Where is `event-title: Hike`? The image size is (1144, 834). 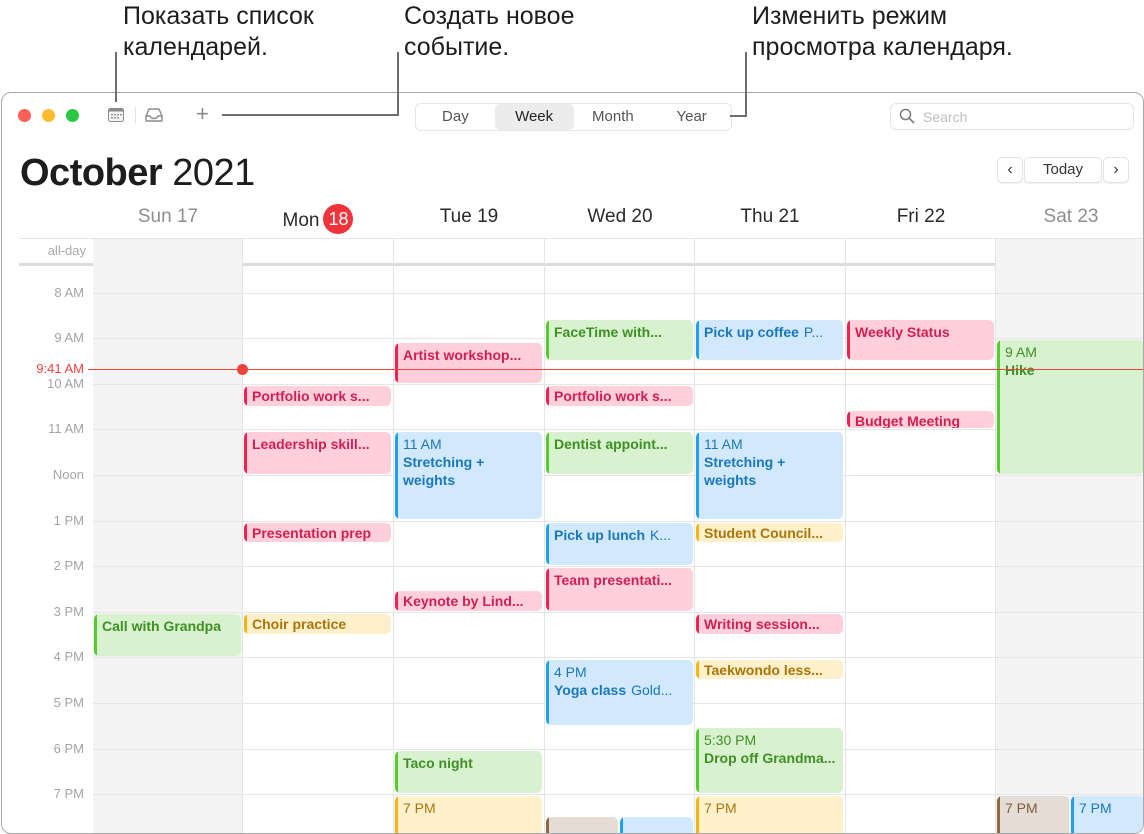 event-title: Hike is located at coordinates (1020, 370).